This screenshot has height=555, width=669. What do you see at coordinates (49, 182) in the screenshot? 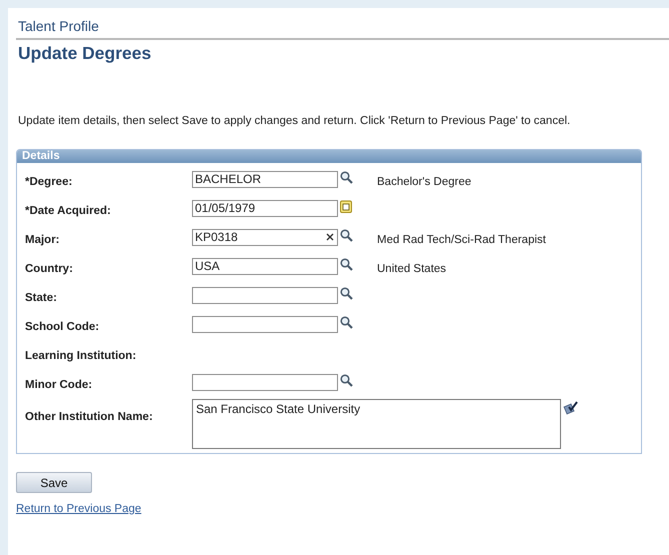
I see `field-label: *Degree:` at bounding box center [49, 182].